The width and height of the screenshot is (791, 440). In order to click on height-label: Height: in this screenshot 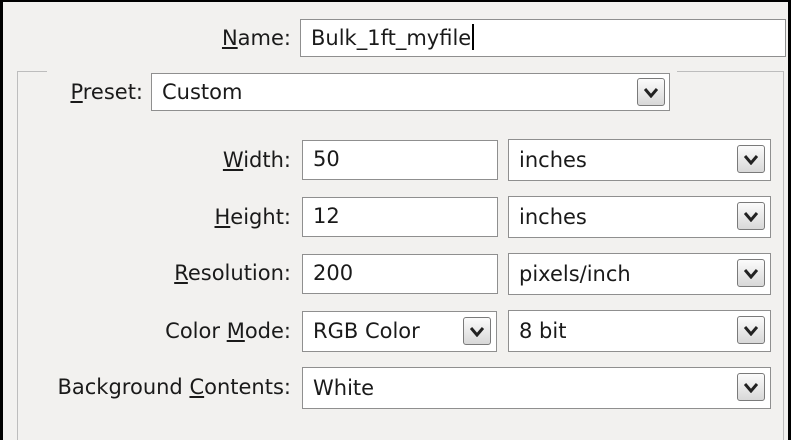, I will do `click(253, 217)`.